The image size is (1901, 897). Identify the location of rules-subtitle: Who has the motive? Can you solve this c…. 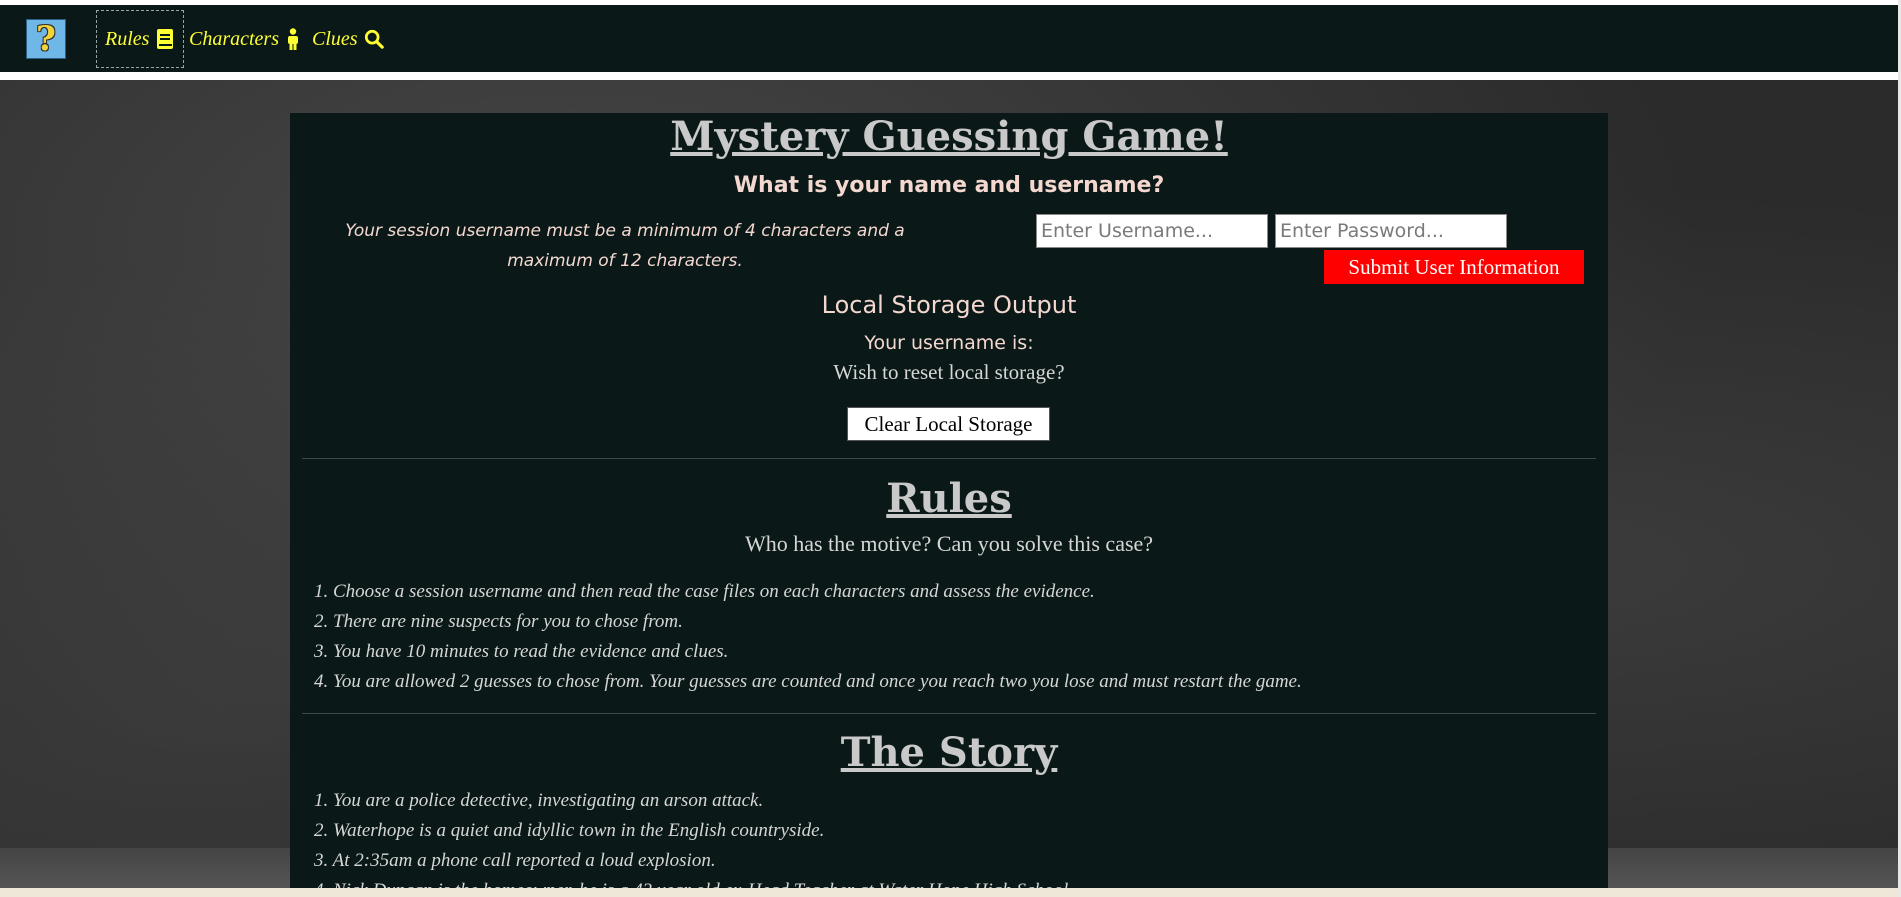
(949, 543).